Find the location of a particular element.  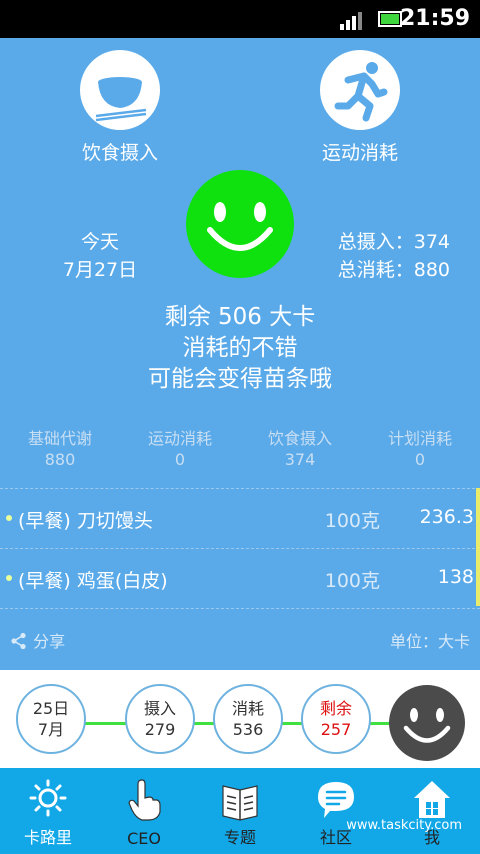

stat-exercise: 运动消耗 0 is located at coordinates (180, 449).